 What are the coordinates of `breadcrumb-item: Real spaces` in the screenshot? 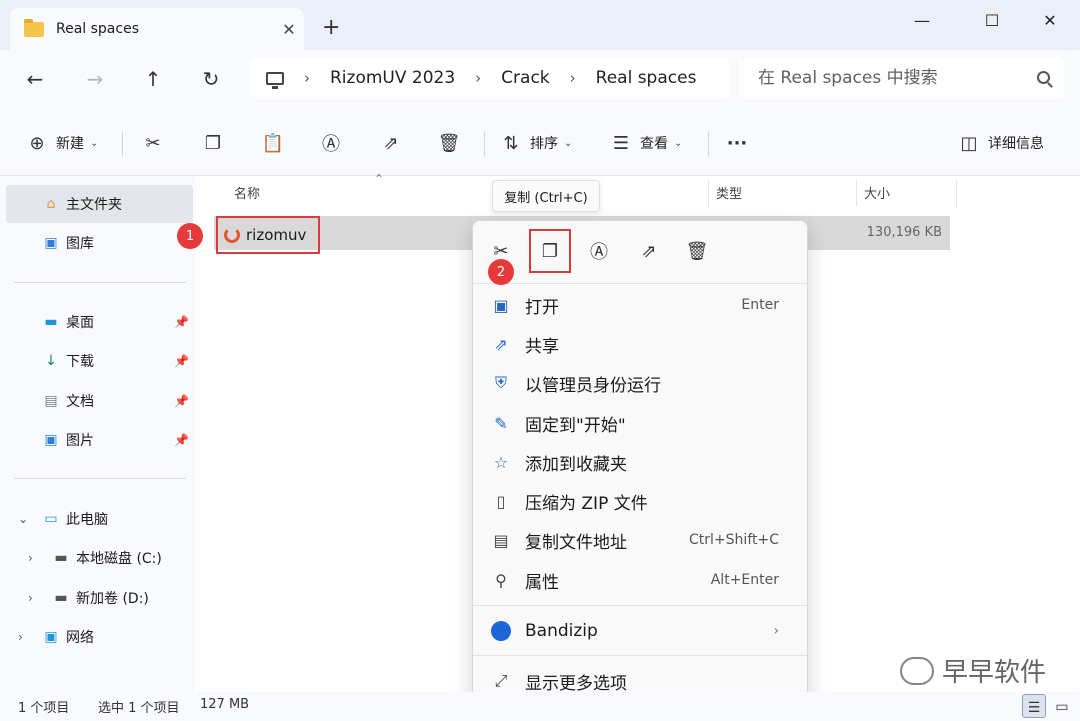 It's located at (646, 78).